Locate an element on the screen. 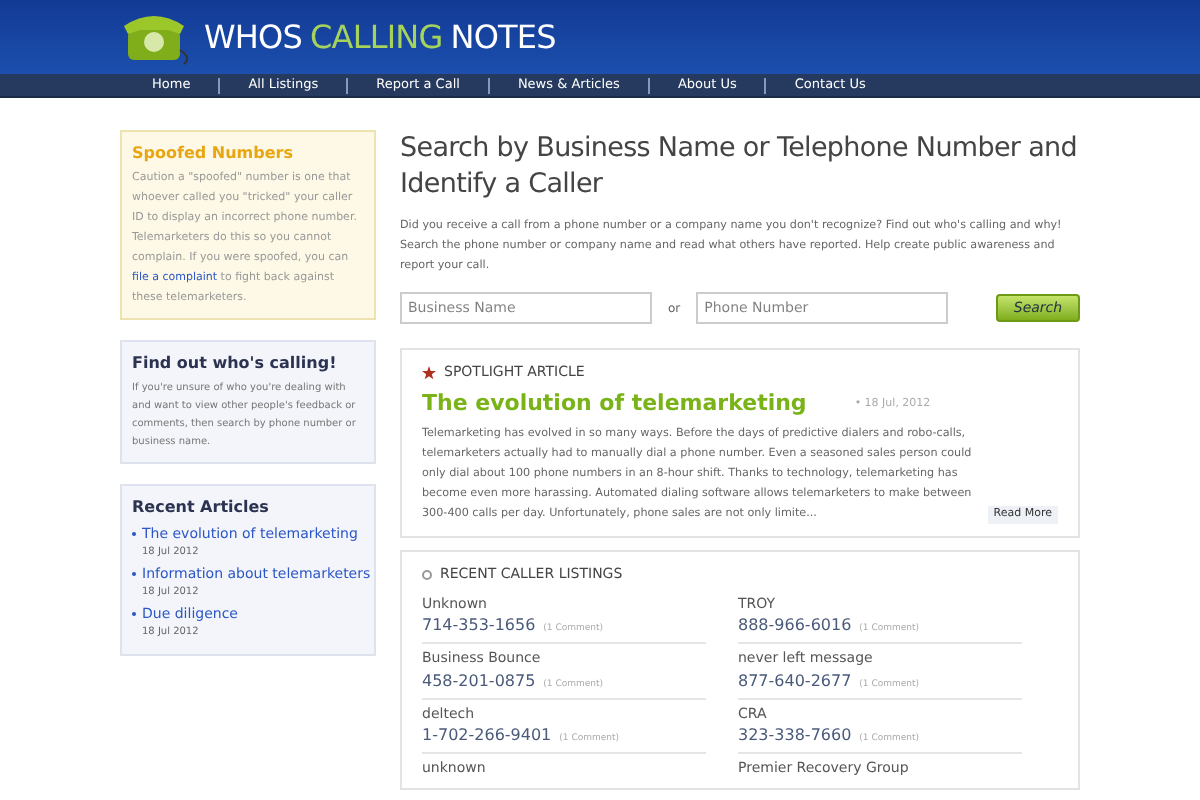  card-title: Find out who's calling! is located at coordinates (235, 364).